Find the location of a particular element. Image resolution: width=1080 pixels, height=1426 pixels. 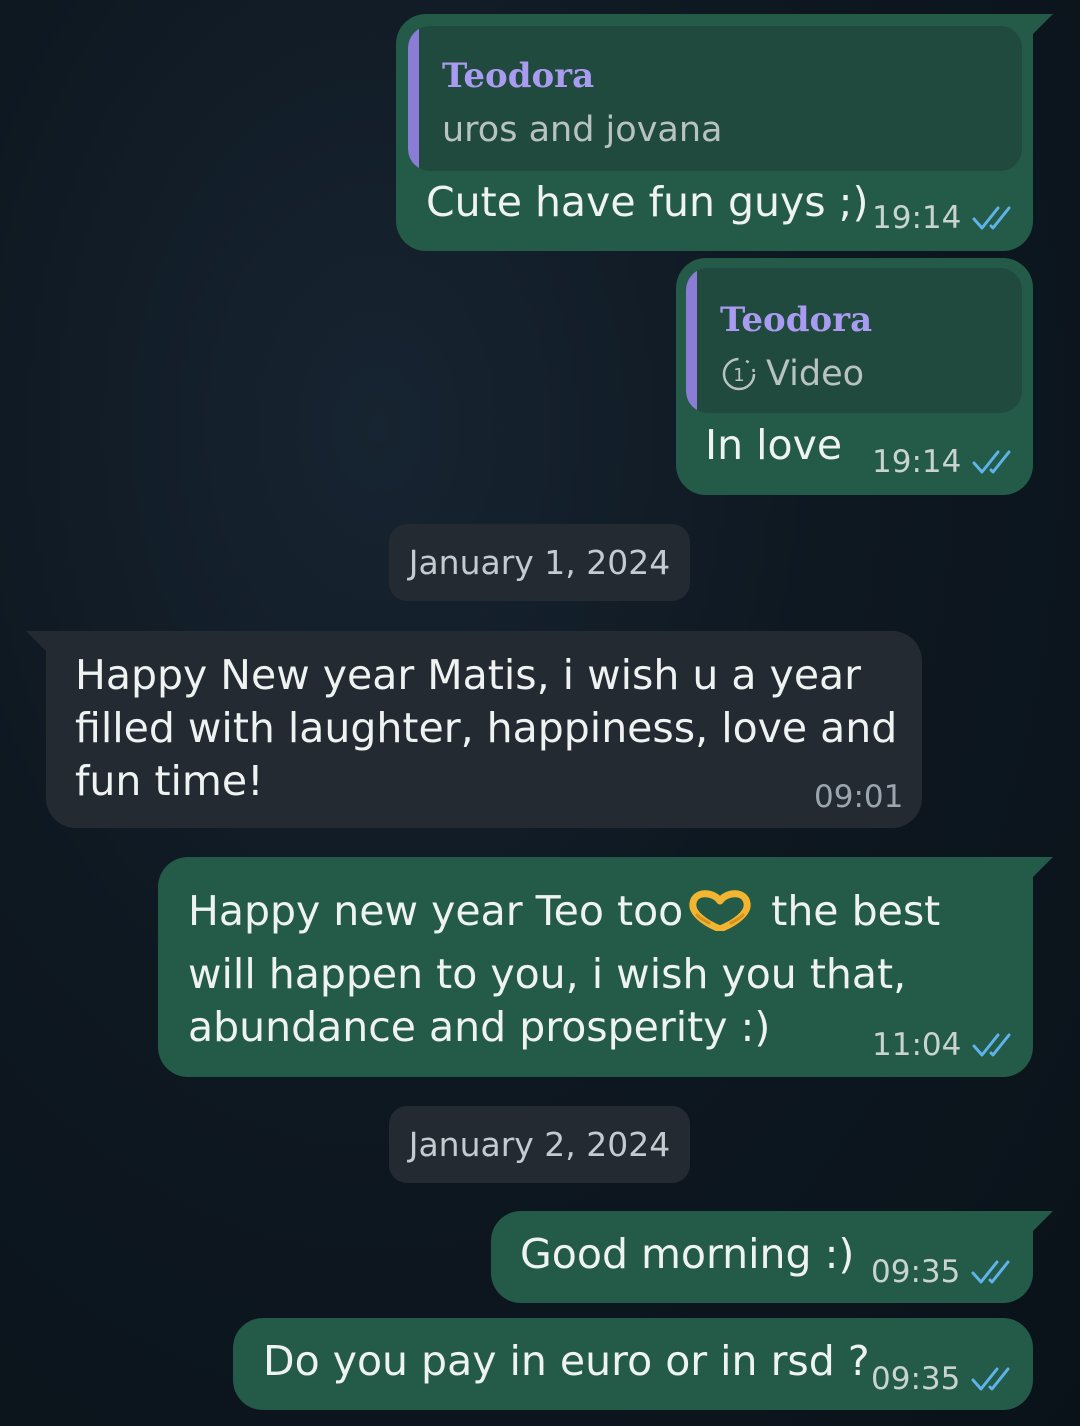

message-line-text: the best is located at coordinates (856, 911).